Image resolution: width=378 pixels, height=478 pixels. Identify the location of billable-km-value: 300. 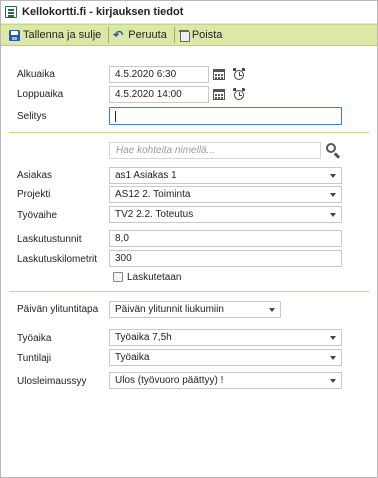
(123, 258).